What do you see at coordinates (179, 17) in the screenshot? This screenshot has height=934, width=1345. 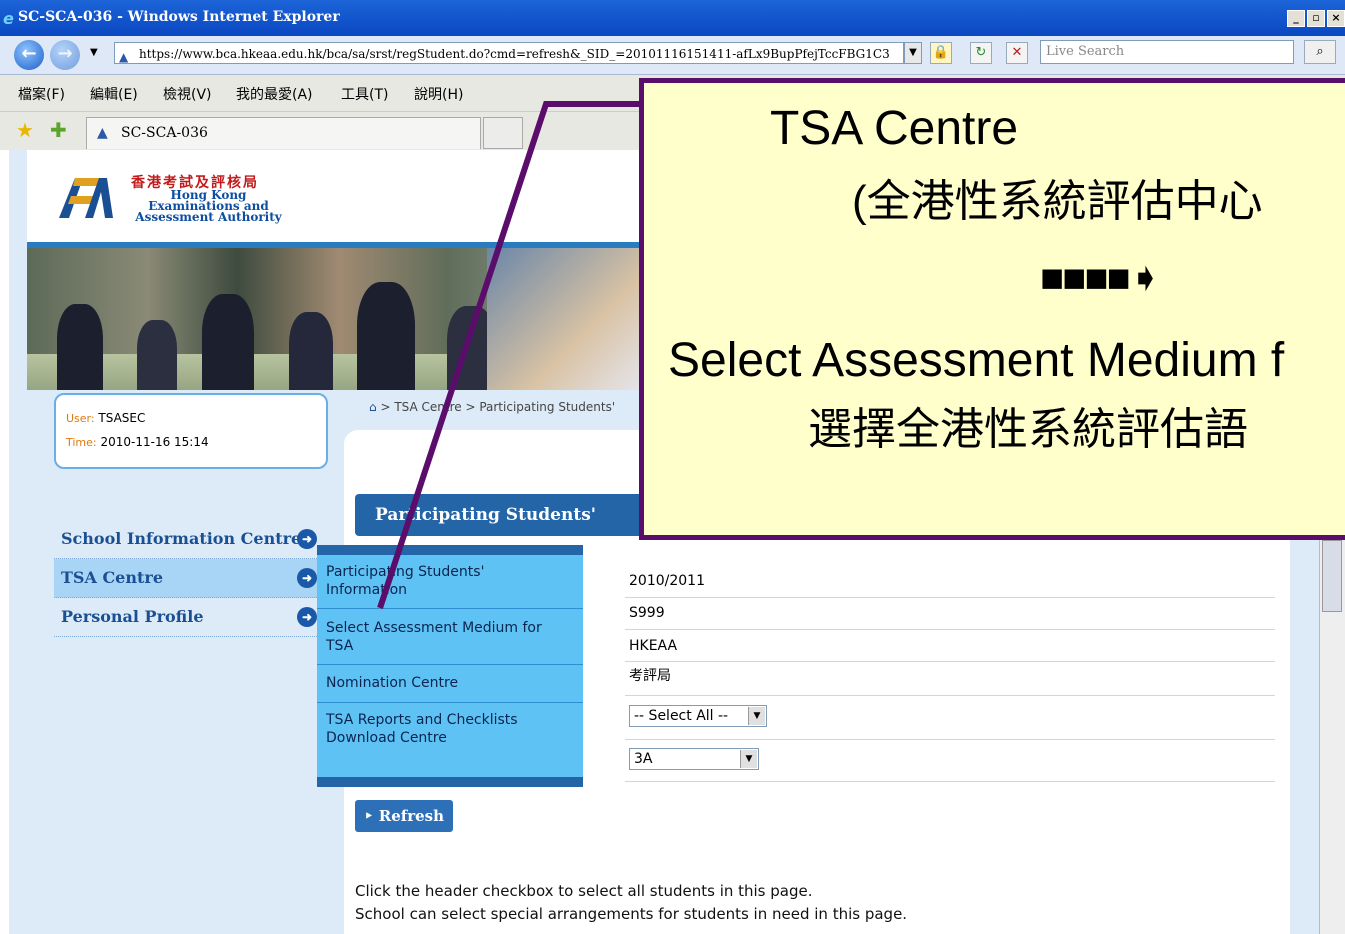 I see `window-title: SC-SCA-036 - Windows Internet Explorer` at bounding box center [179, 17].